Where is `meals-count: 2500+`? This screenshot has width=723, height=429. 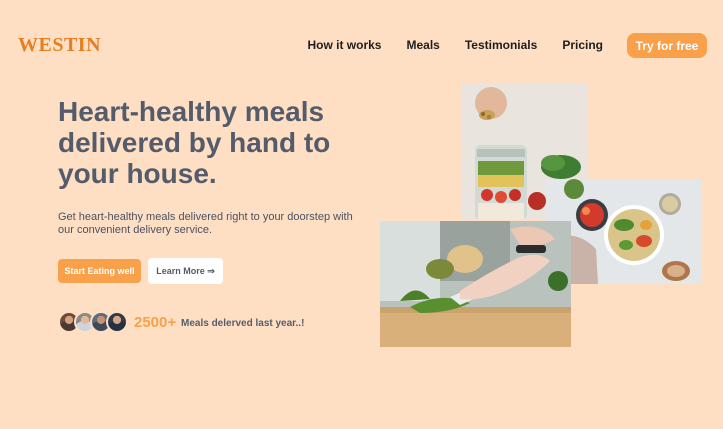
meals-count: 2500+ is located at coordinates (155, 322).